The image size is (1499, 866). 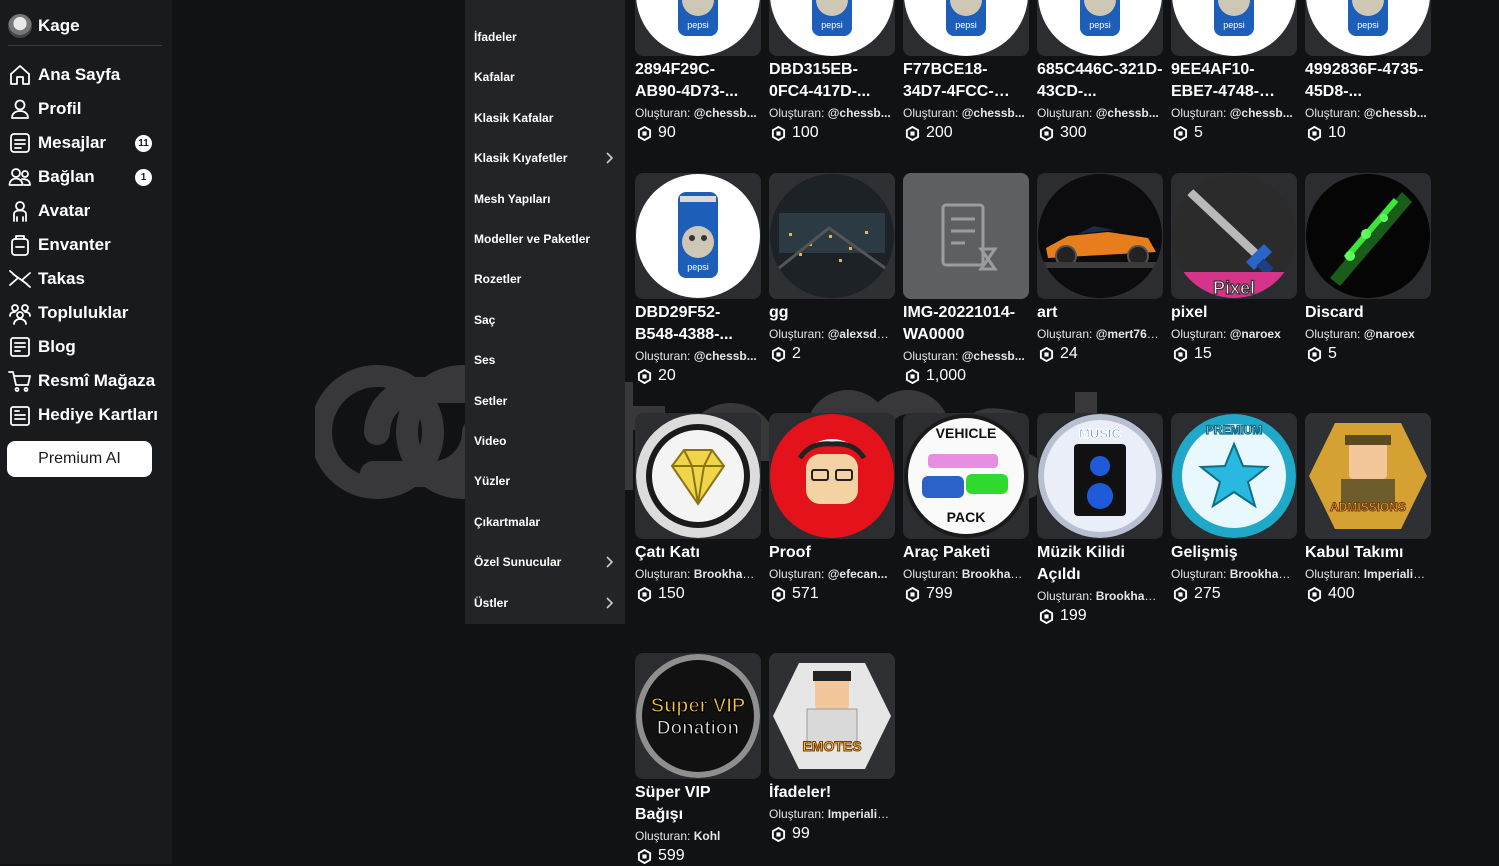 I want to click on sidebar-item-cart: Resmî Mağaza, so click(x=86, y=381).